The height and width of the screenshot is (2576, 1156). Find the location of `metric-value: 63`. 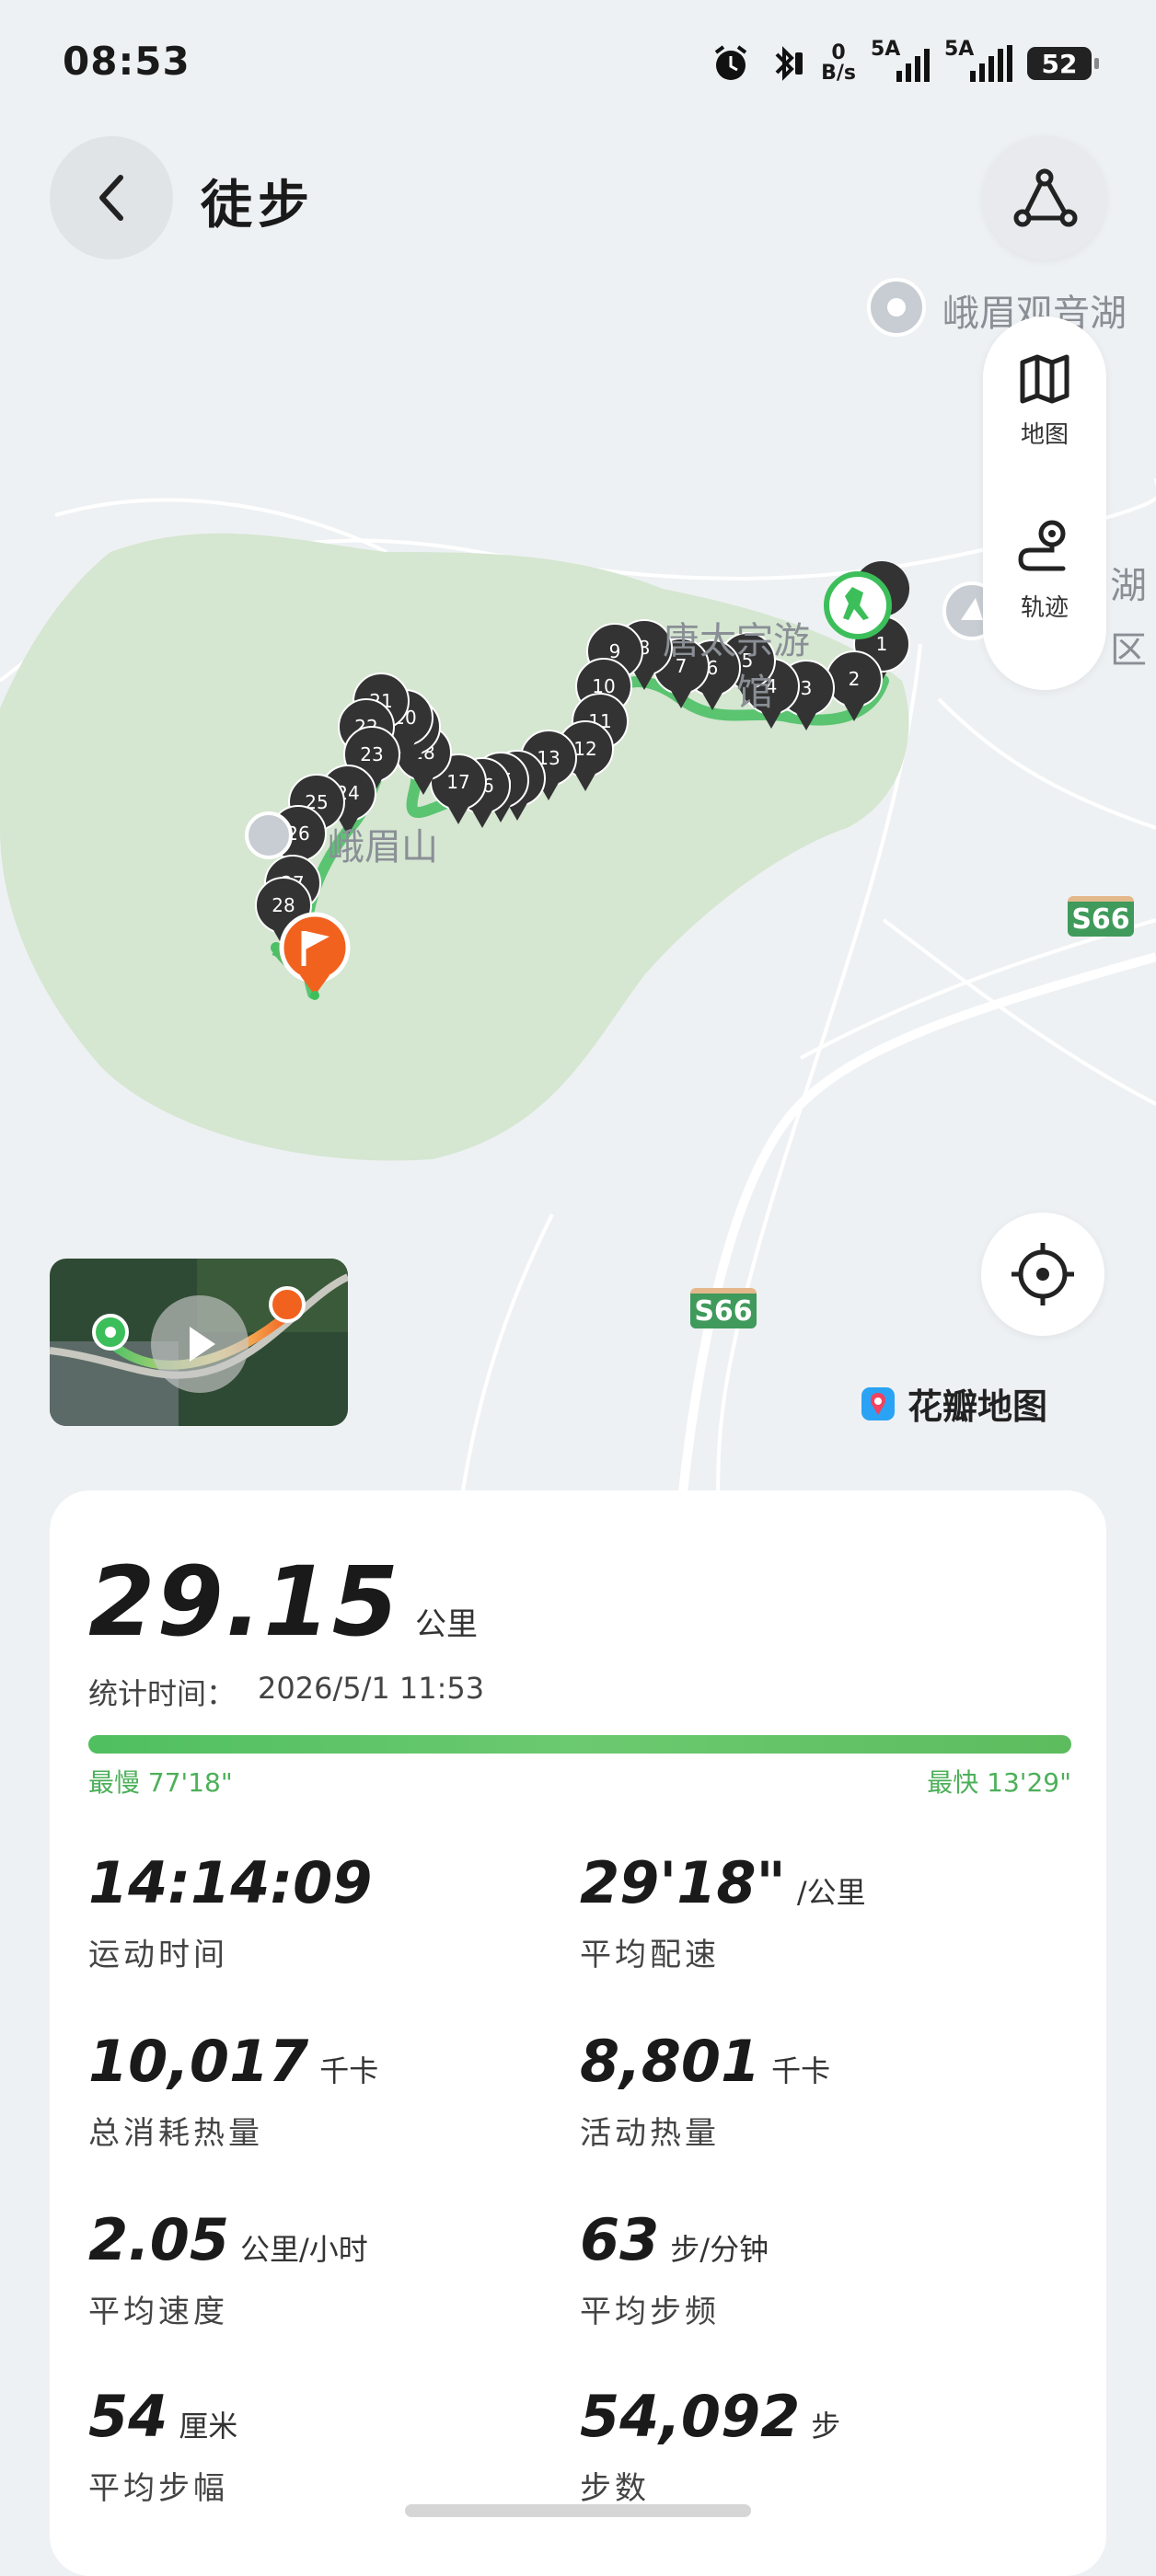

metric-value: 63 is located at coordinates (620, 2239).